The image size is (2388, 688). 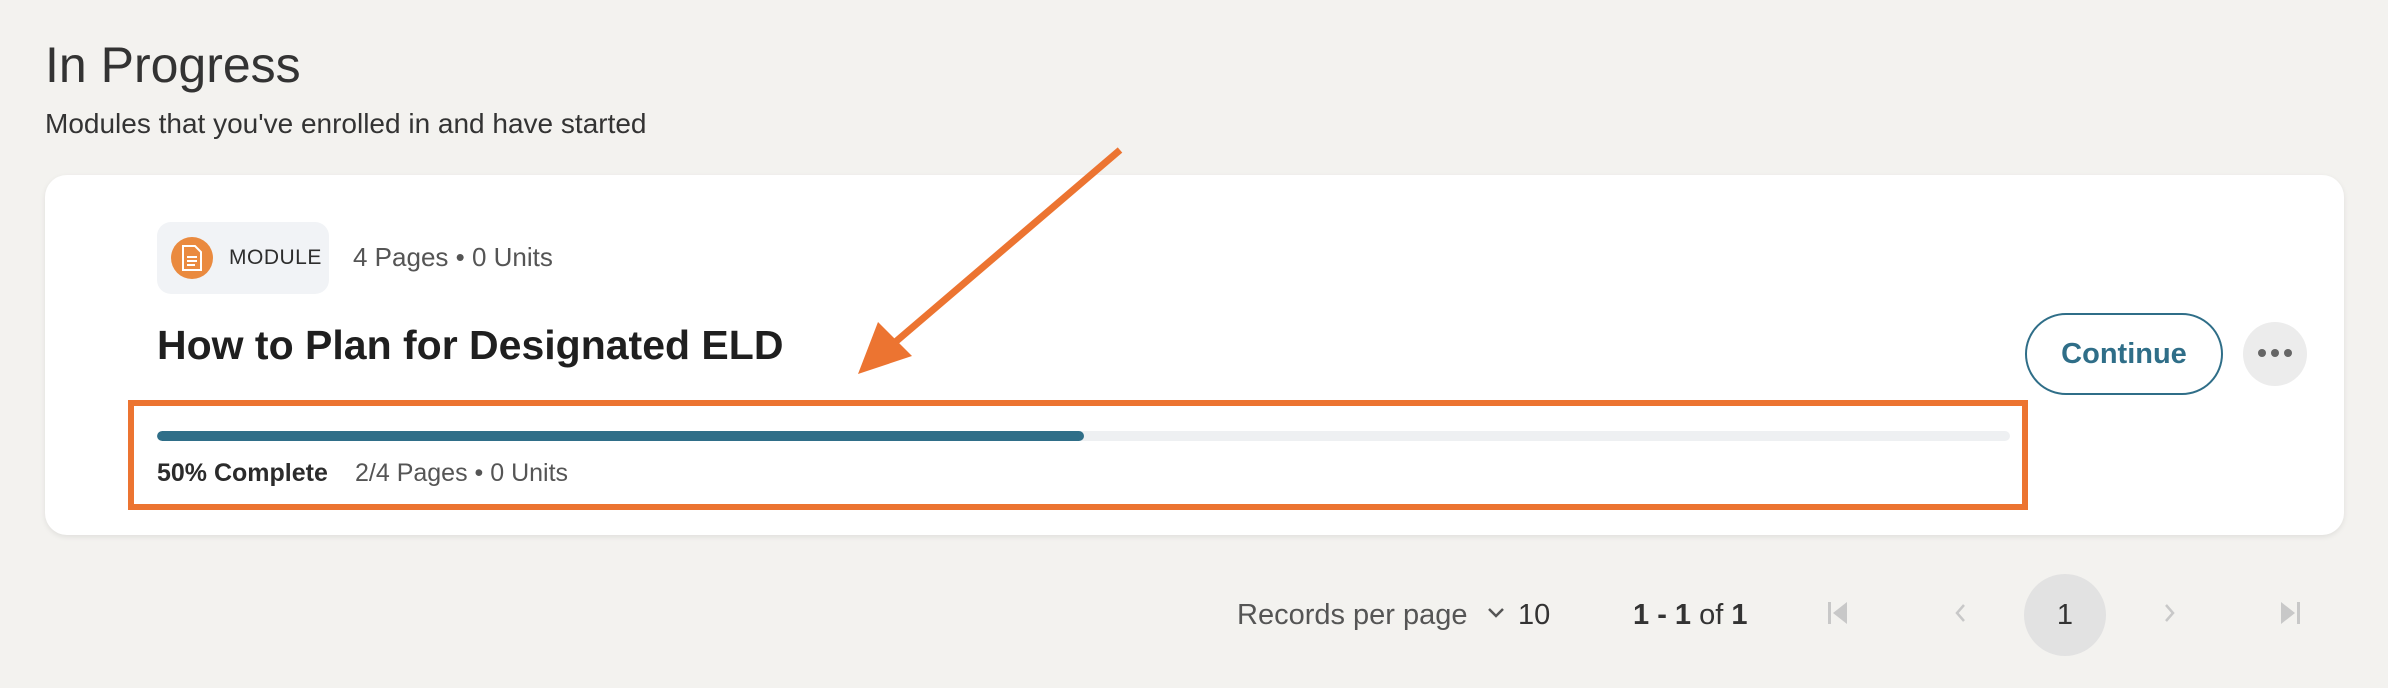 I want to click on module-type-badge: MODULE, so click(x=243, y=258).